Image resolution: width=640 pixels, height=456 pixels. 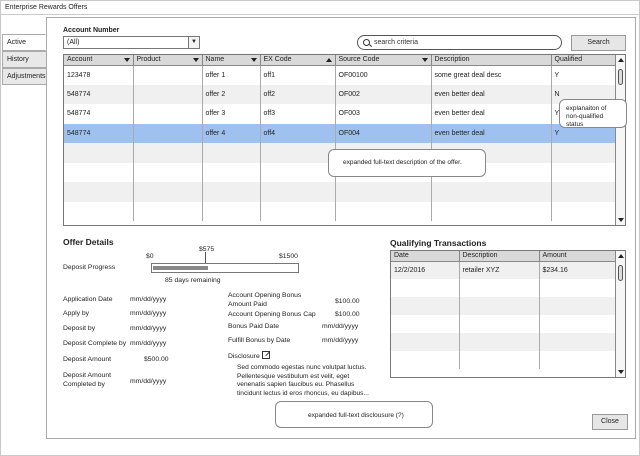 What do you see at coordinates (87, 359) in the screenshot?
I see `field-label-deposit-amount: Deposit Amount` at bounding box center [87, 359].